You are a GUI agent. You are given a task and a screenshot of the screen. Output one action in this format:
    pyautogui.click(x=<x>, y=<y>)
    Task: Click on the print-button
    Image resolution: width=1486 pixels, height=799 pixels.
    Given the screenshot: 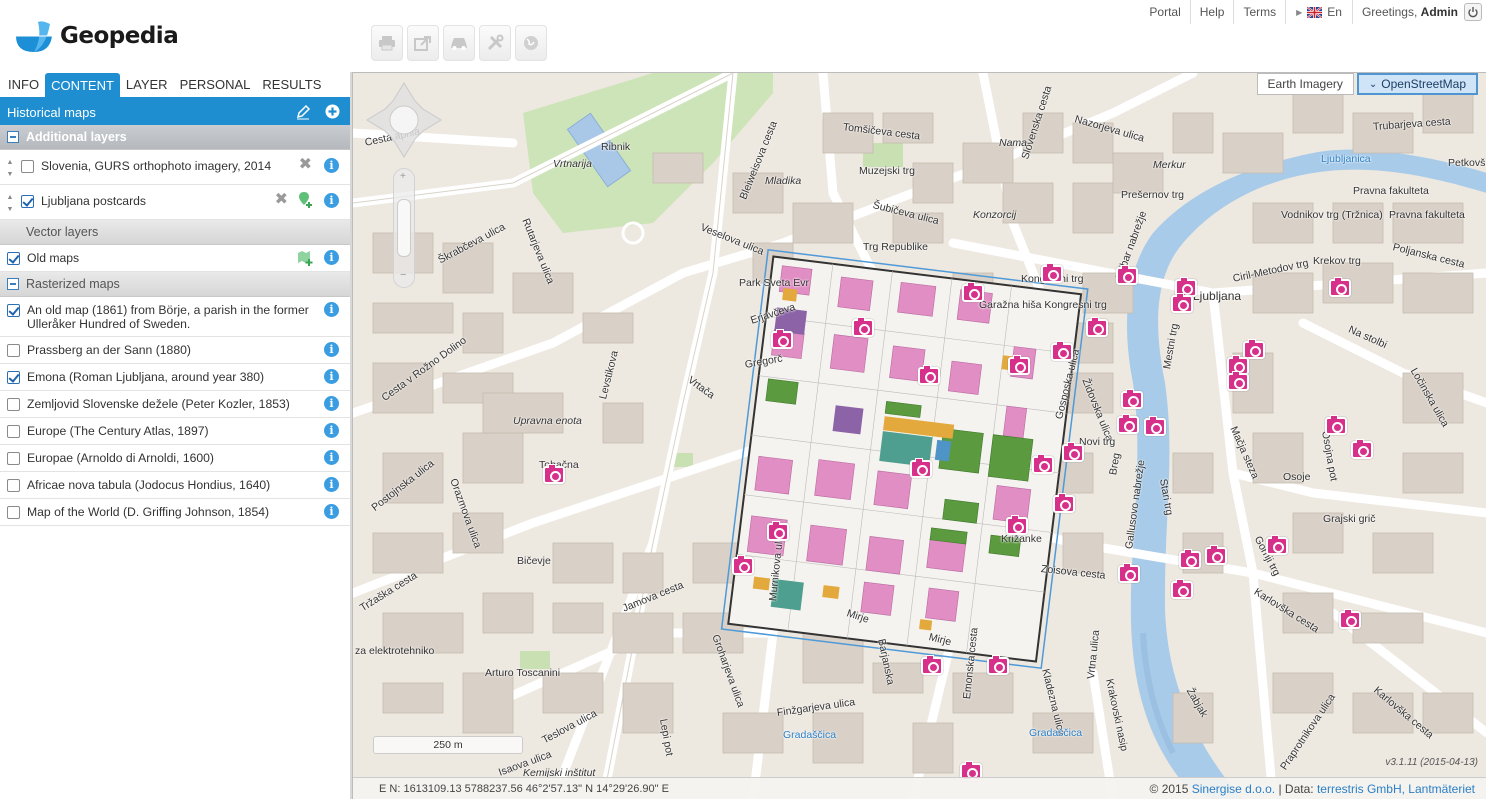 What is the action you would take?
    pyautogui.click(x=387, y=43)
    